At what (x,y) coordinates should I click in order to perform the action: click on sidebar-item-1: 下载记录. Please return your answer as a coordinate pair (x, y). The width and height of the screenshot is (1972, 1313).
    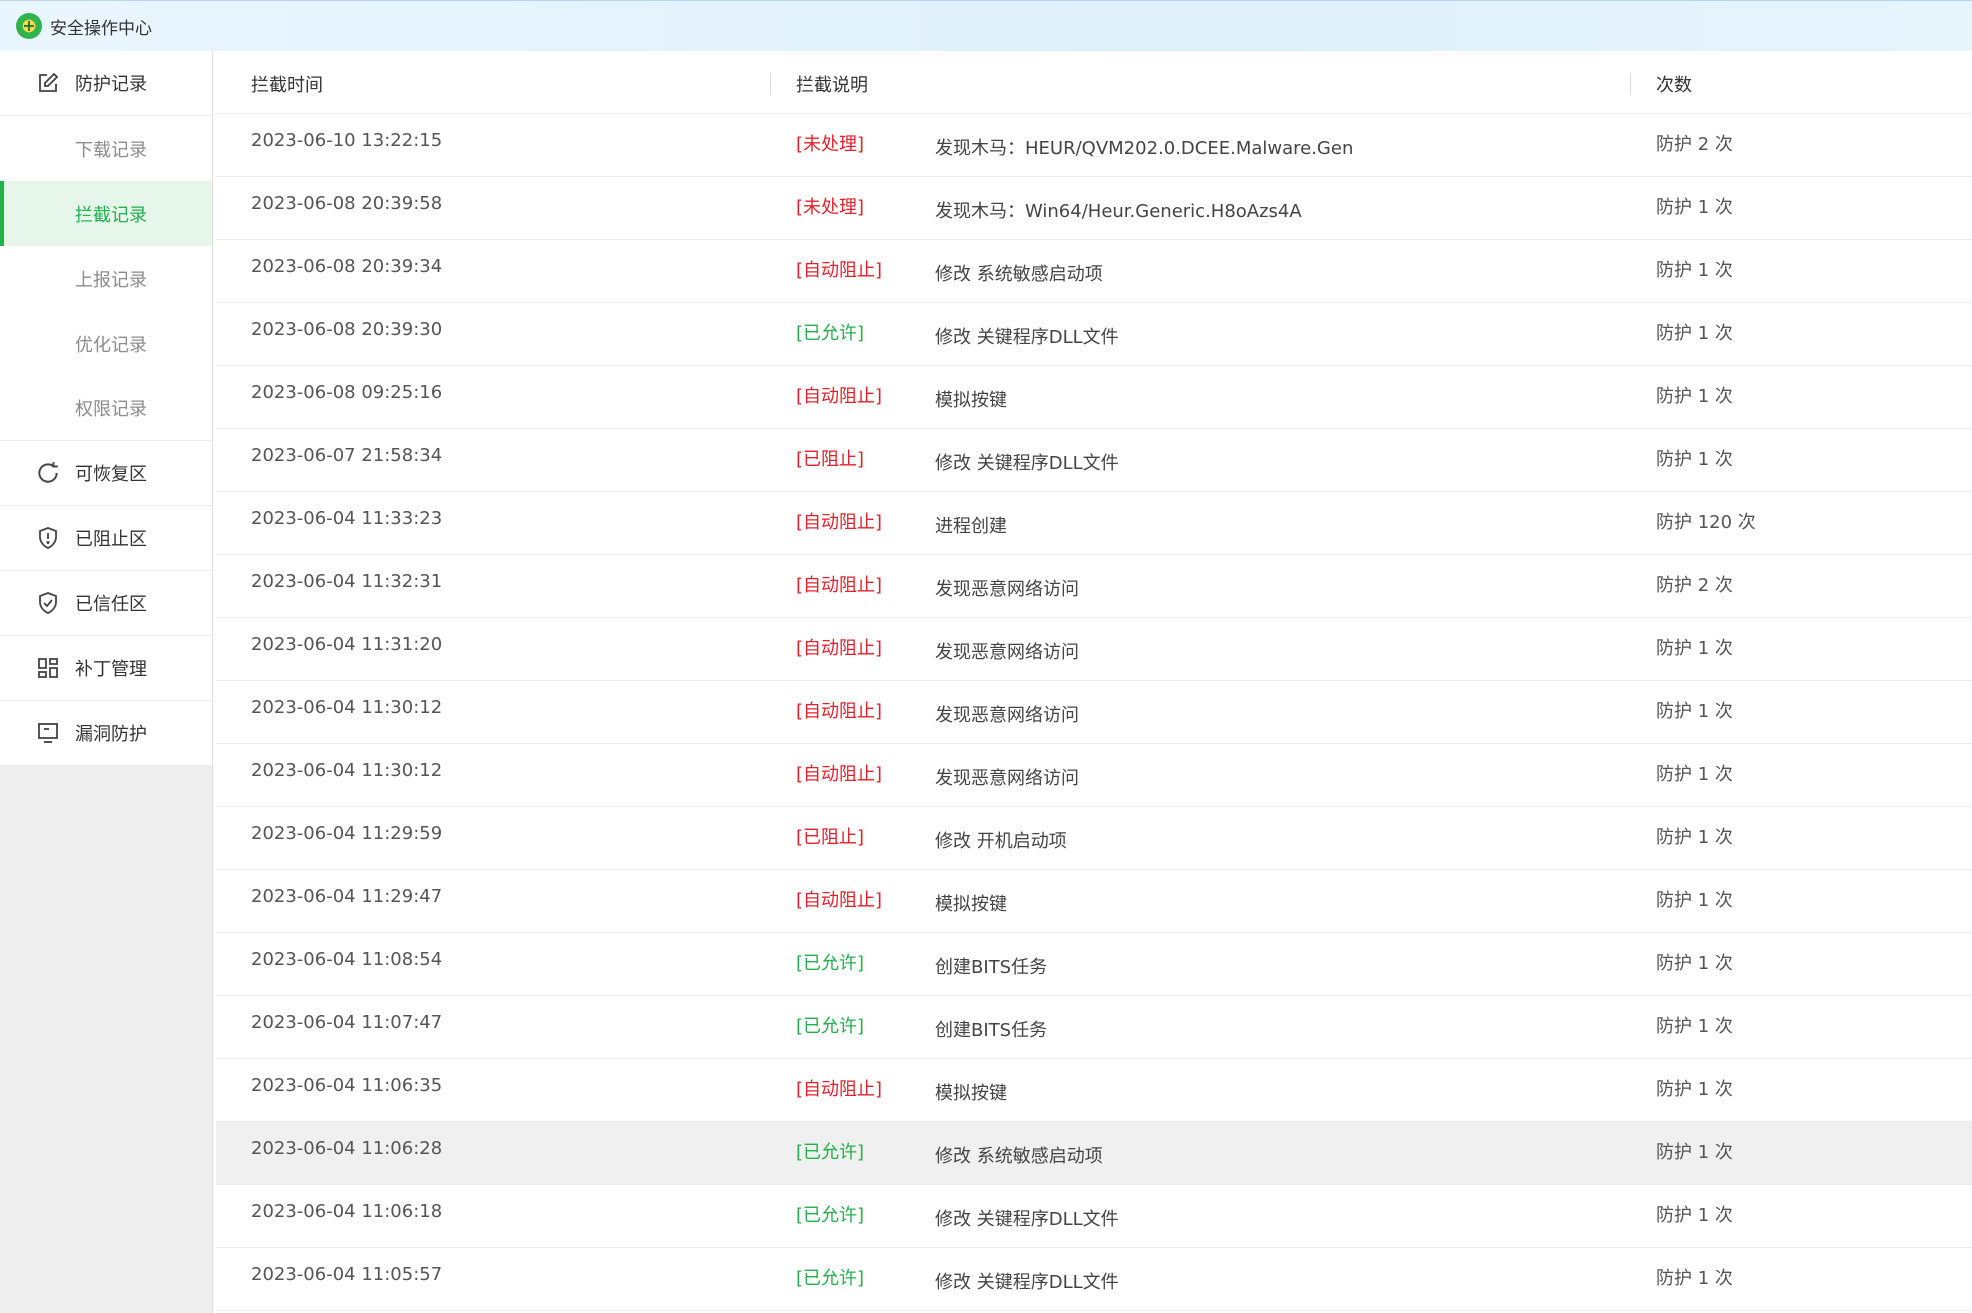
    Looking at the image, I should click on (106, 148).